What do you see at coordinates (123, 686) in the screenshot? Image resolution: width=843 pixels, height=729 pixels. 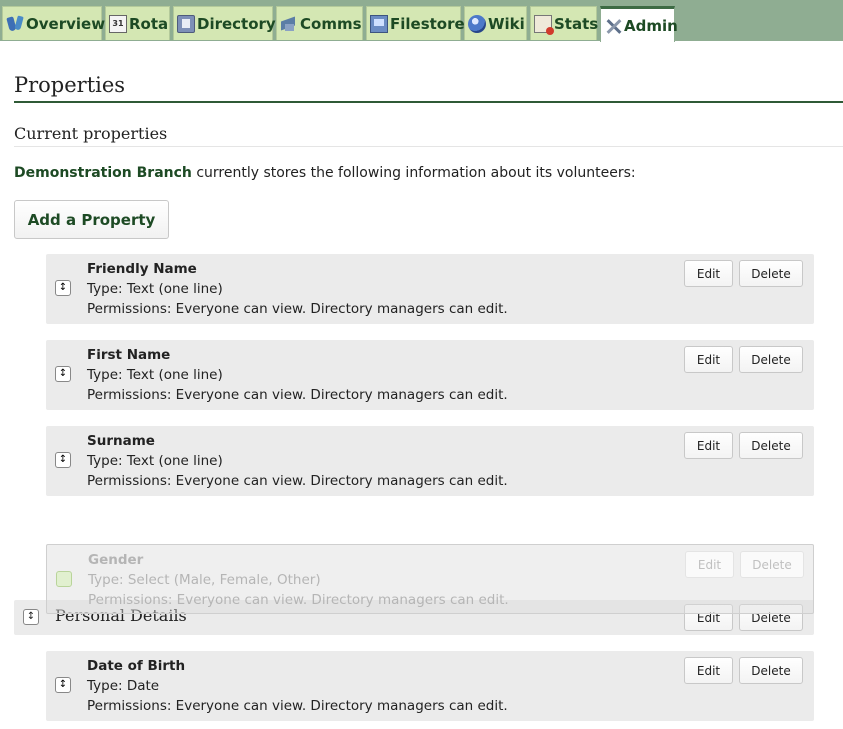 I see `property-type: Type: Date` at bounding box center [123, 686].